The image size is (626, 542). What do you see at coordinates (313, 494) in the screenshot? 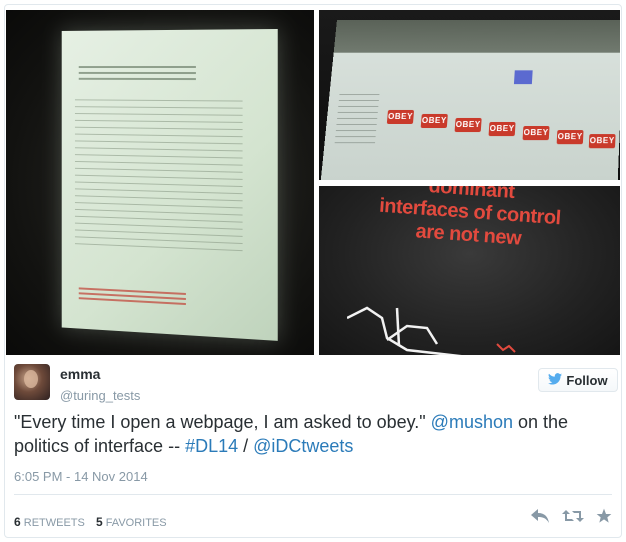
I see `divider` at bounding box center [313, 494].